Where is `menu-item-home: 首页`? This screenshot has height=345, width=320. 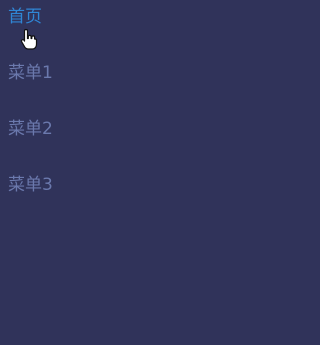
menu-item-home: 首页 is located at coordinates (108, 34).